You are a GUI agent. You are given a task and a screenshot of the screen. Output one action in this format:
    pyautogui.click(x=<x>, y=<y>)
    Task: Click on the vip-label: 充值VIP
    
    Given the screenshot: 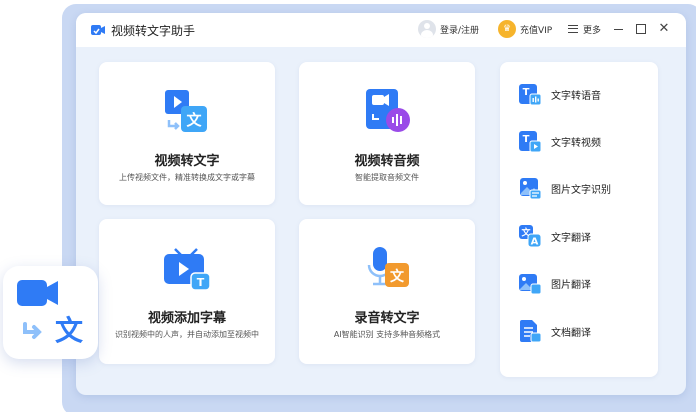 What is the action you would take?
    pyautogui.click(x=536, y=30)
    